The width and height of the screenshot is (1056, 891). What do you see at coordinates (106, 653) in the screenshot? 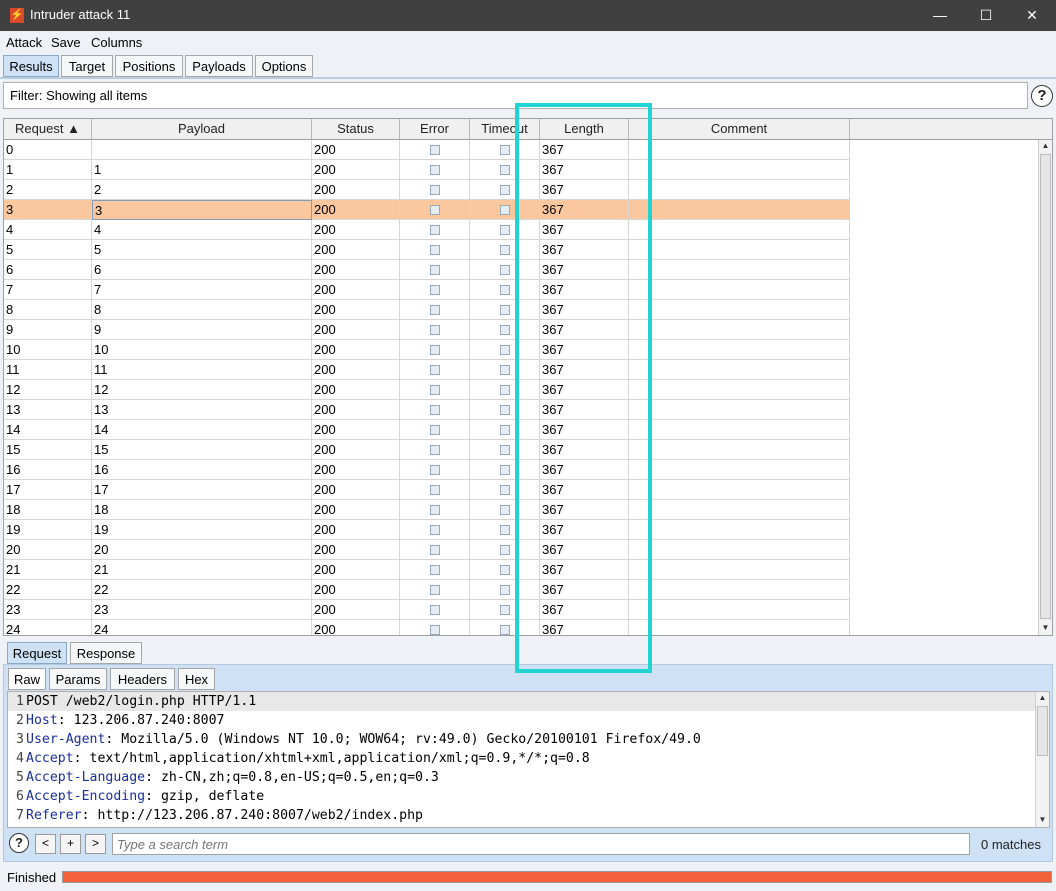
I see `tab-response: Response` at bounding box center [106, 653].